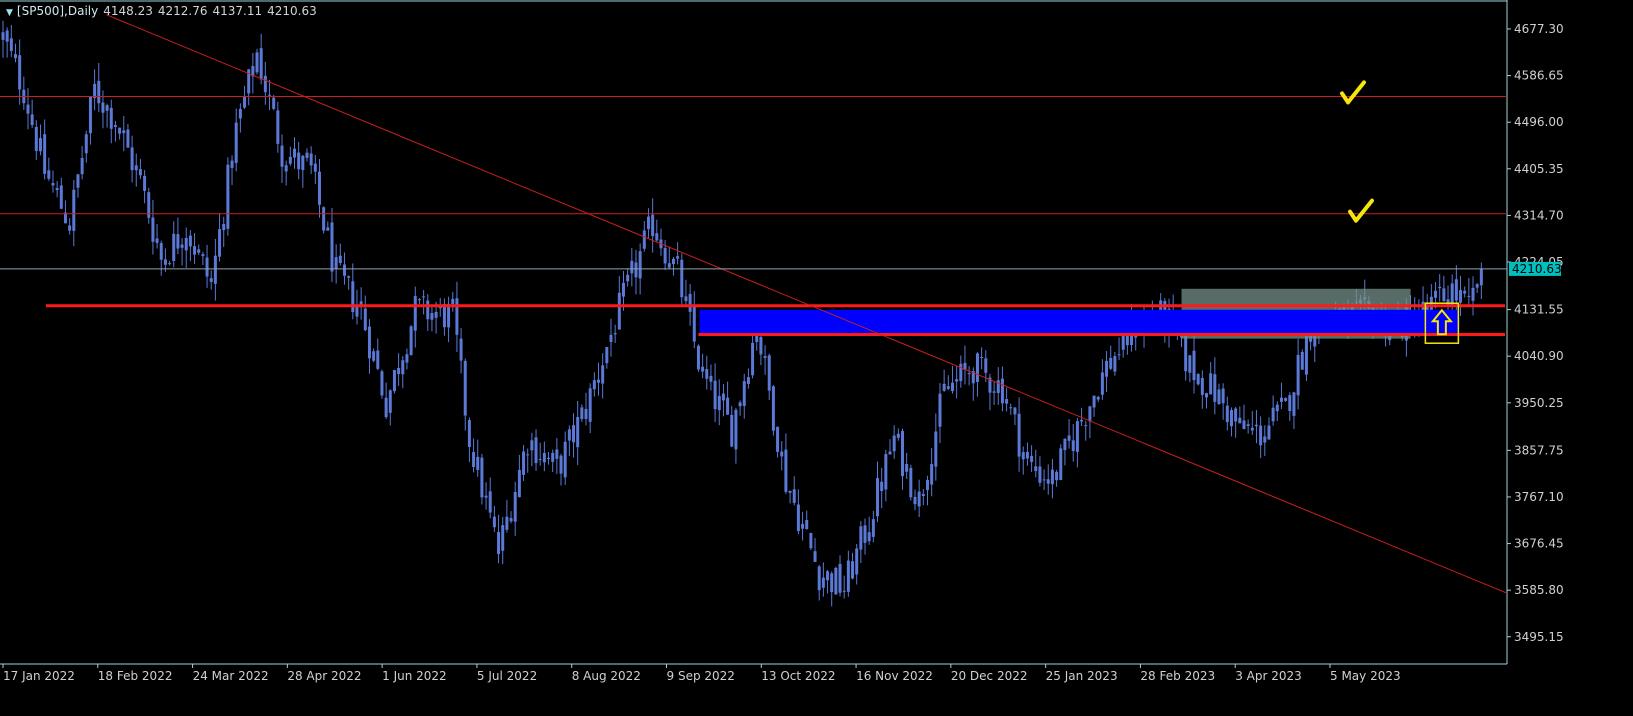  What do you see at coordinates (324, 676) in the screenshot?
I see `x-tick-label: 28 Apr 2022` at bounding box center [324, 676].